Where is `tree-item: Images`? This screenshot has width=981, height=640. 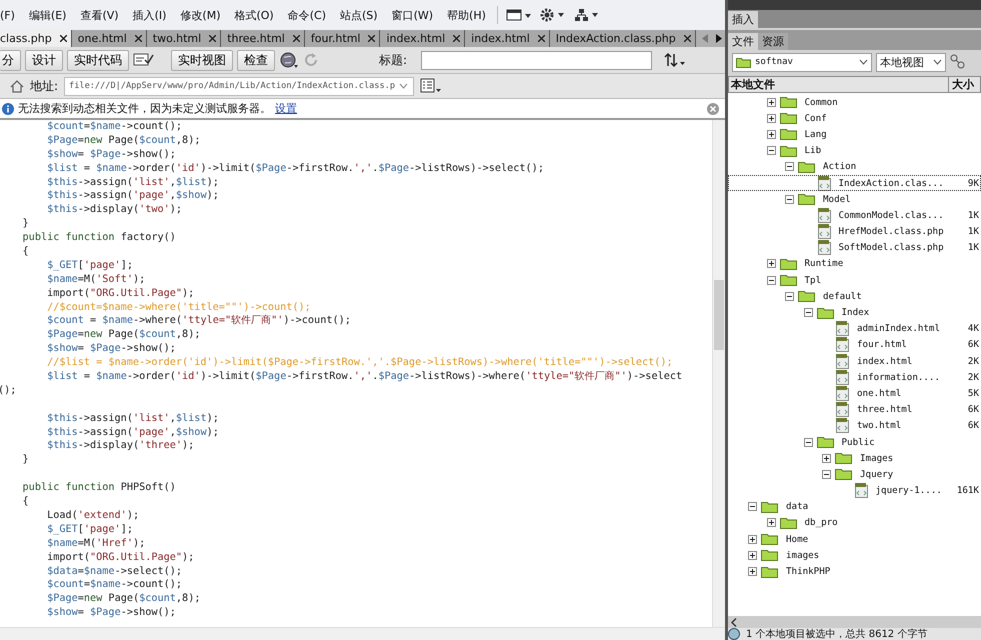
tree-item: Images is located at coordinates (854, 458).